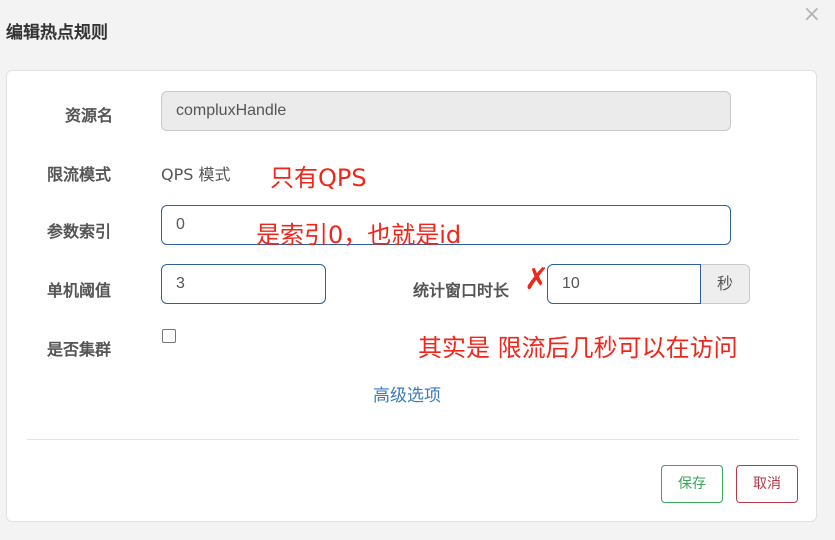 This screenshot has height=540, width=835. What do you see at coordinates (79, 174) in the screenshot?
I see `limit-mode-label: 限流模式` at bounding box center [79, 174].